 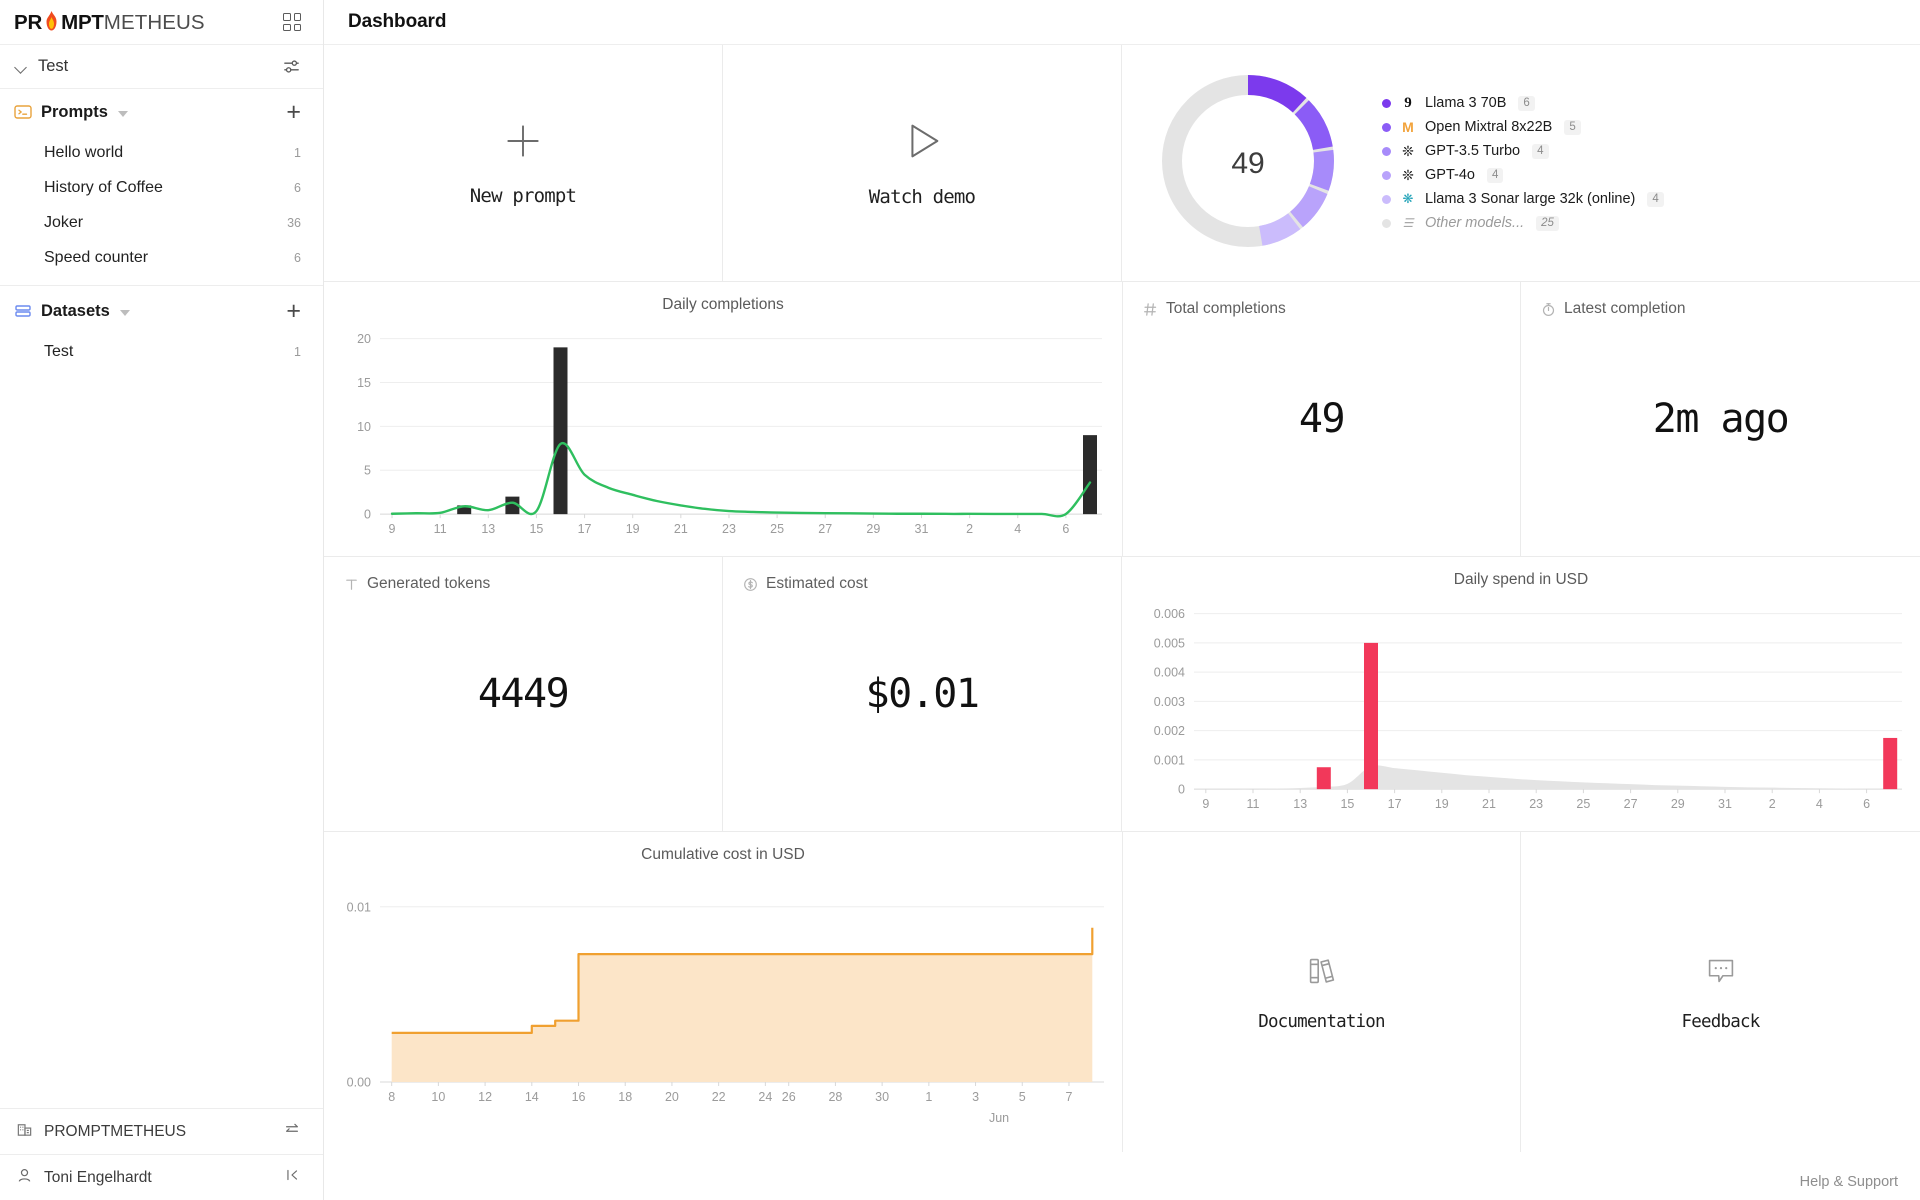 What do you see at coordinates (523, 694) in the screenshot?
I see `generated-tokens-value: 4449` at bounding box center [523, 694].